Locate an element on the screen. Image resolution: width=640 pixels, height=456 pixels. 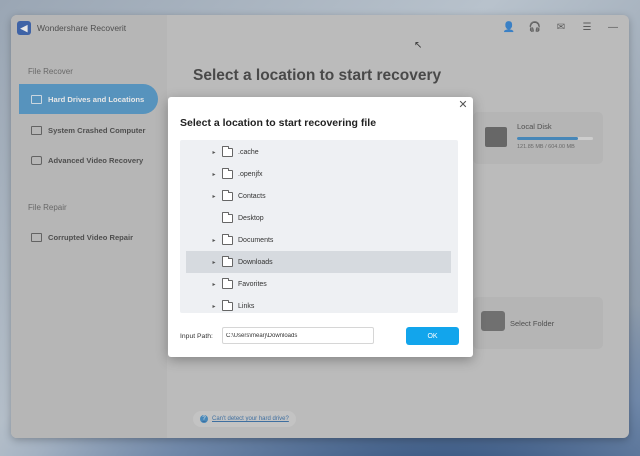
tree-row: ▸ Downloads is located at coordinates (318, 262).